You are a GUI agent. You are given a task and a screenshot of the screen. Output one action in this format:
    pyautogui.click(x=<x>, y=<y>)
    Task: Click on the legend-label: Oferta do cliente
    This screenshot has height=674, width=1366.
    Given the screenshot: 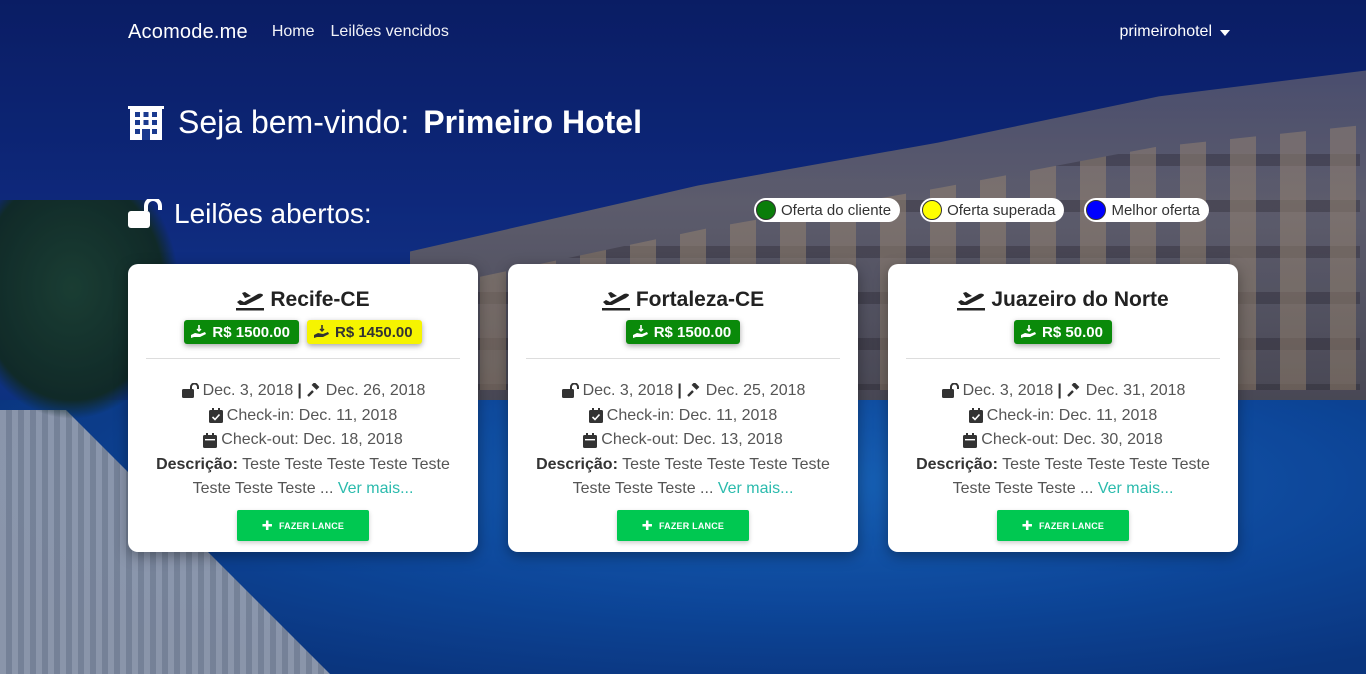 What is the action you would take?
    pyautogui.click(x=836, y=210)
    